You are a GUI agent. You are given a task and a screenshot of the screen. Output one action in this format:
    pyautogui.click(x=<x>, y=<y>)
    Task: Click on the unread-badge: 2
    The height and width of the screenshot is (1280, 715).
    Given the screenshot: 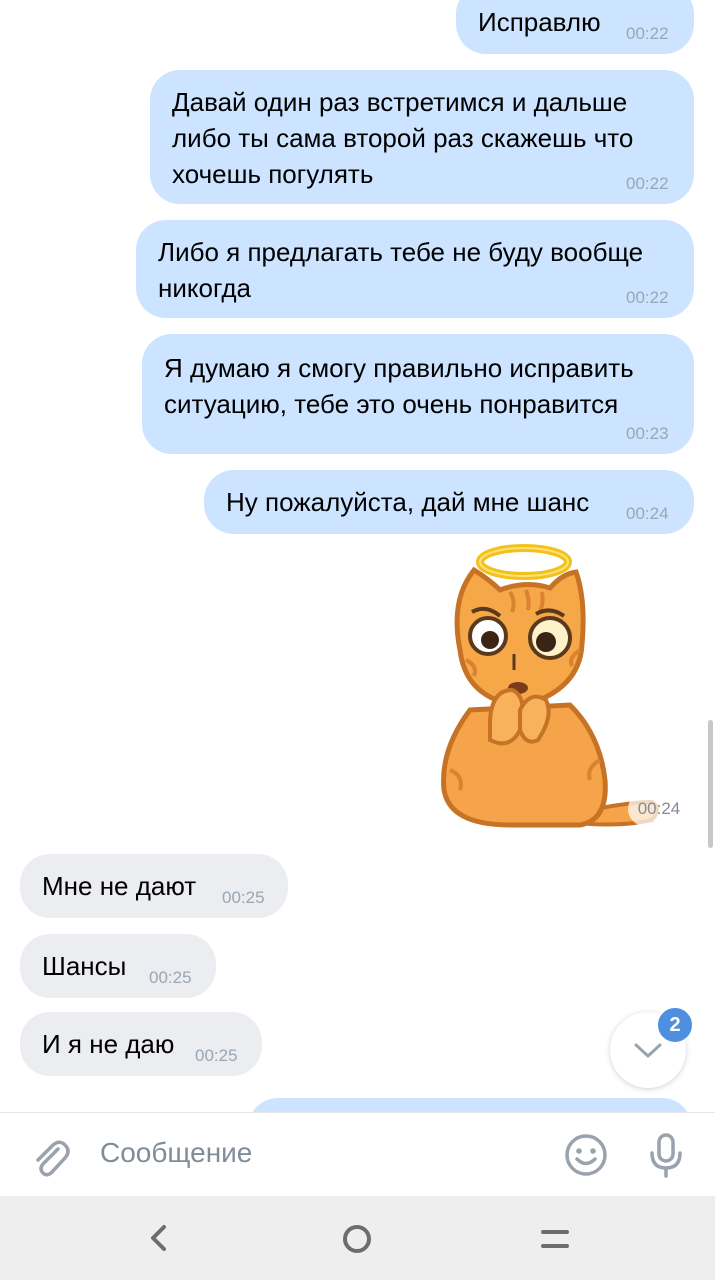 What is the action you would take?
    pyautogui.click(x=675, y=1025)
    